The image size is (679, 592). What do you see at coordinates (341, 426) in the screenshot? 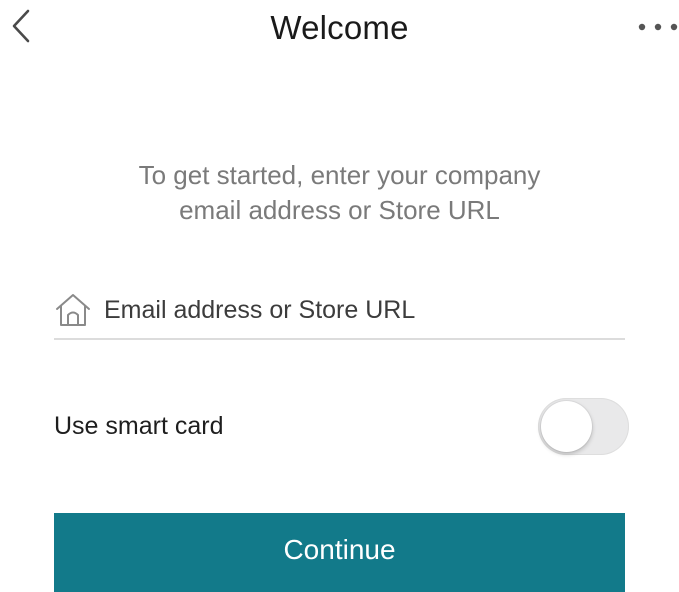
I see `smart-card-row: Use smart card` at bounding box center [341, 426].